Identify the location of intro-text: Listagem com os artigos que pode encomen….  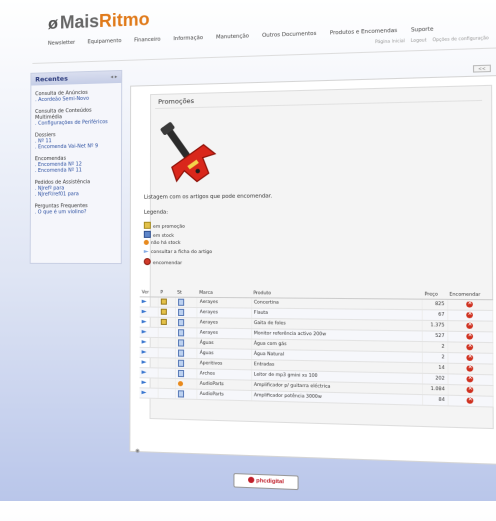
(208, 197).